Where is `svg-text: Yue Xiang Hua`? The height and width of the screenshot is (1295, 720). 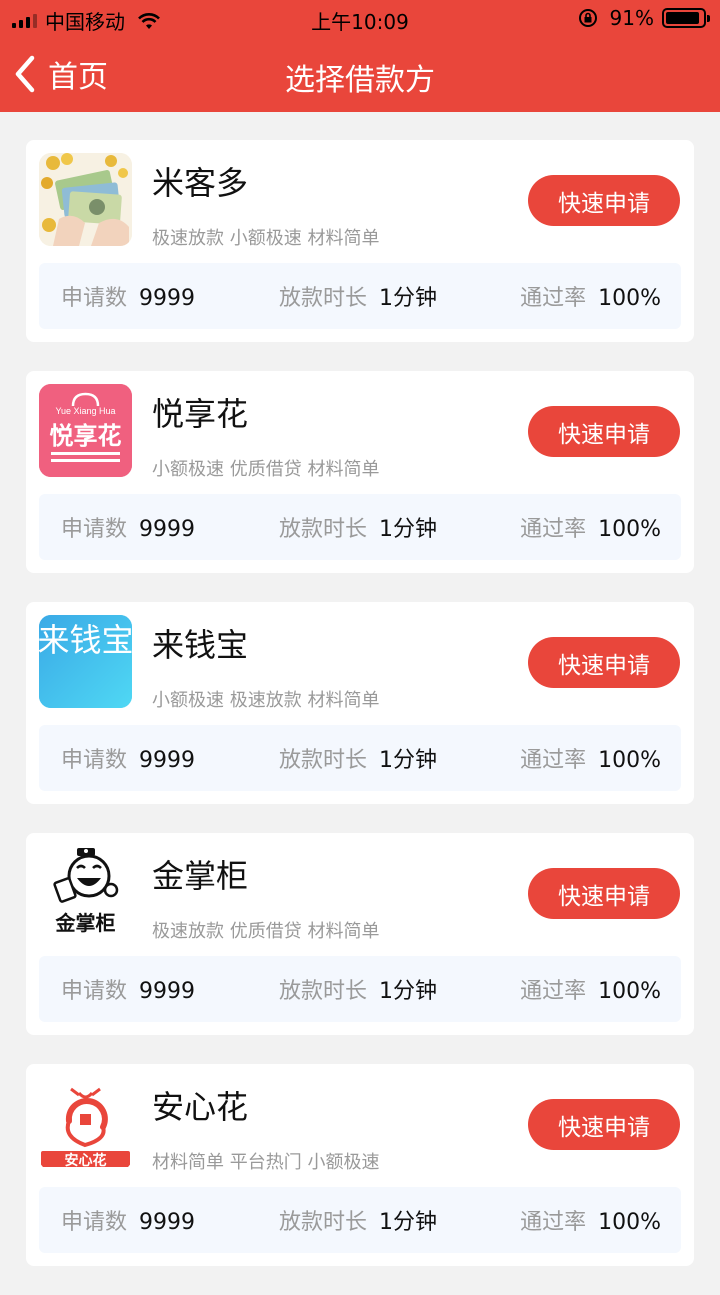
svg-text: Yue Xiang Hua is located at coordinates (85, 411).